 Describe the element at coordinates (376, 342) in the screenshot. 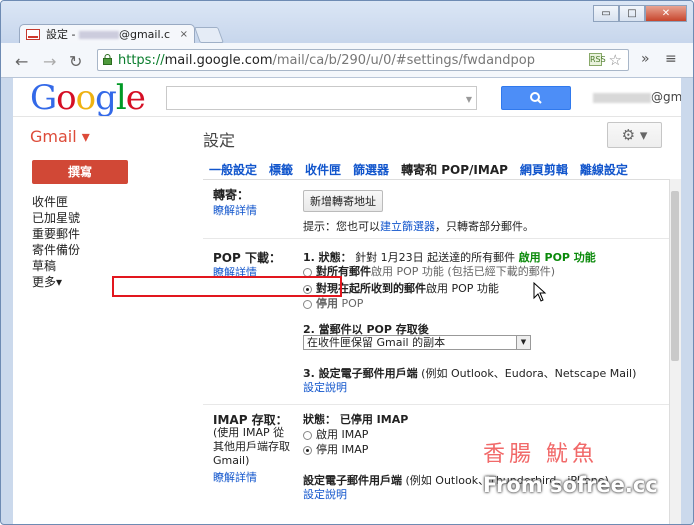

I see `pop-action-select-value: 在收件匣保留 Gmail 的副本` at that location.